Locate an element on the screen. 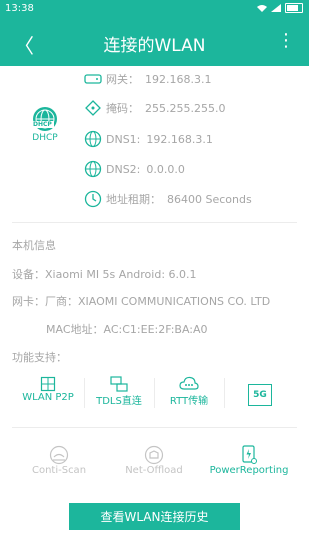  mac-value: AC:C1:EE:2F:BA:A0 is located at coordinates (155, 329).